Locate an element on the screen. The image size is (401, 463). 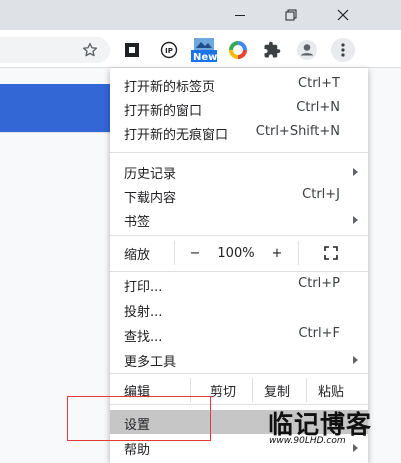
new-extension-button: New is located at coordinates (204, 50).